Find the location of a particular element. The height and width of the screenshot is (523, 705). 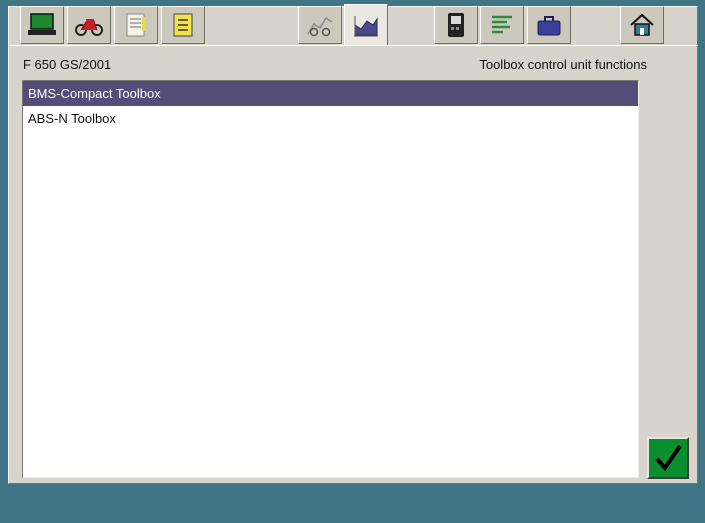

list-item: BMS-Compact Toolbox is located at coordinates (330, 93).